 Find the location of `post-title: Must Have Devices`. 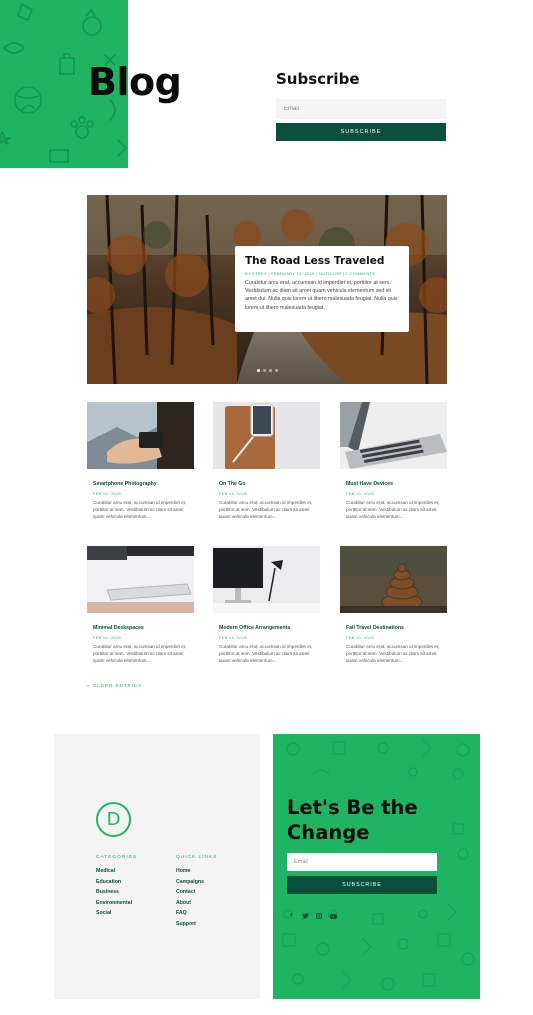

post-title: Must Have Devices is located at coordinates (396, 484).